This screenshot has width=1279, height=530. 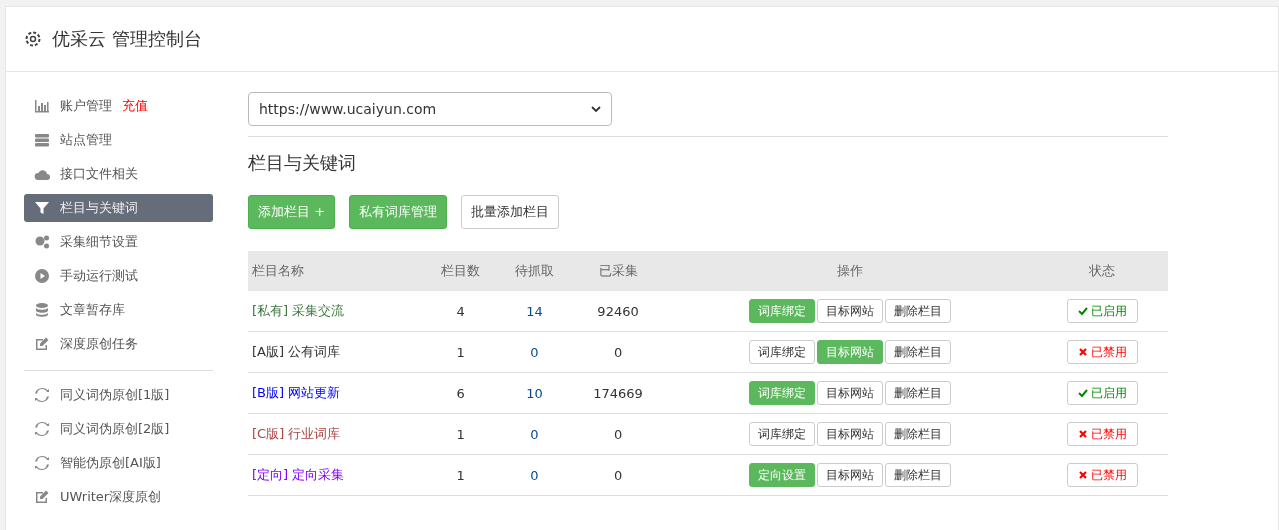 What do you see at coordinates (118, 395) in the screenshot?
I see `sidebar-item: 同义词伪原创[1版]` at bounding box center [118, 395].